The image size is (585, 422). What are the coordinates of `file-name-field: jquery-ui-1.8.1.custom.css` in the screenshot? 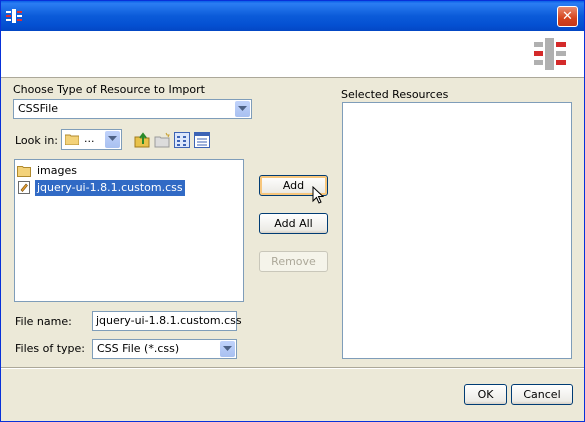 It's located at (167, 321).